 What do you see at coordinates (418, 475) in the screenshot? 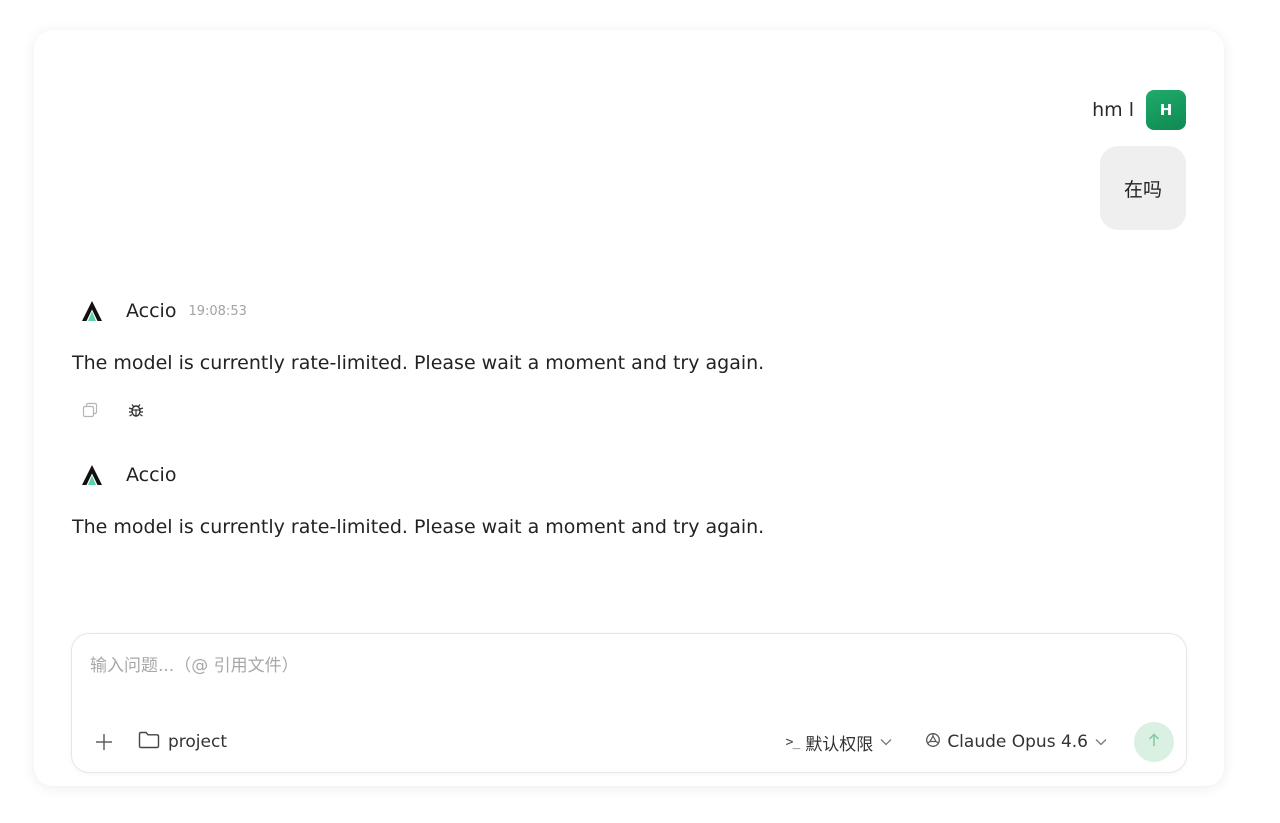
I see `assistant-message-header: Accio` at bounding box center [418, 475].